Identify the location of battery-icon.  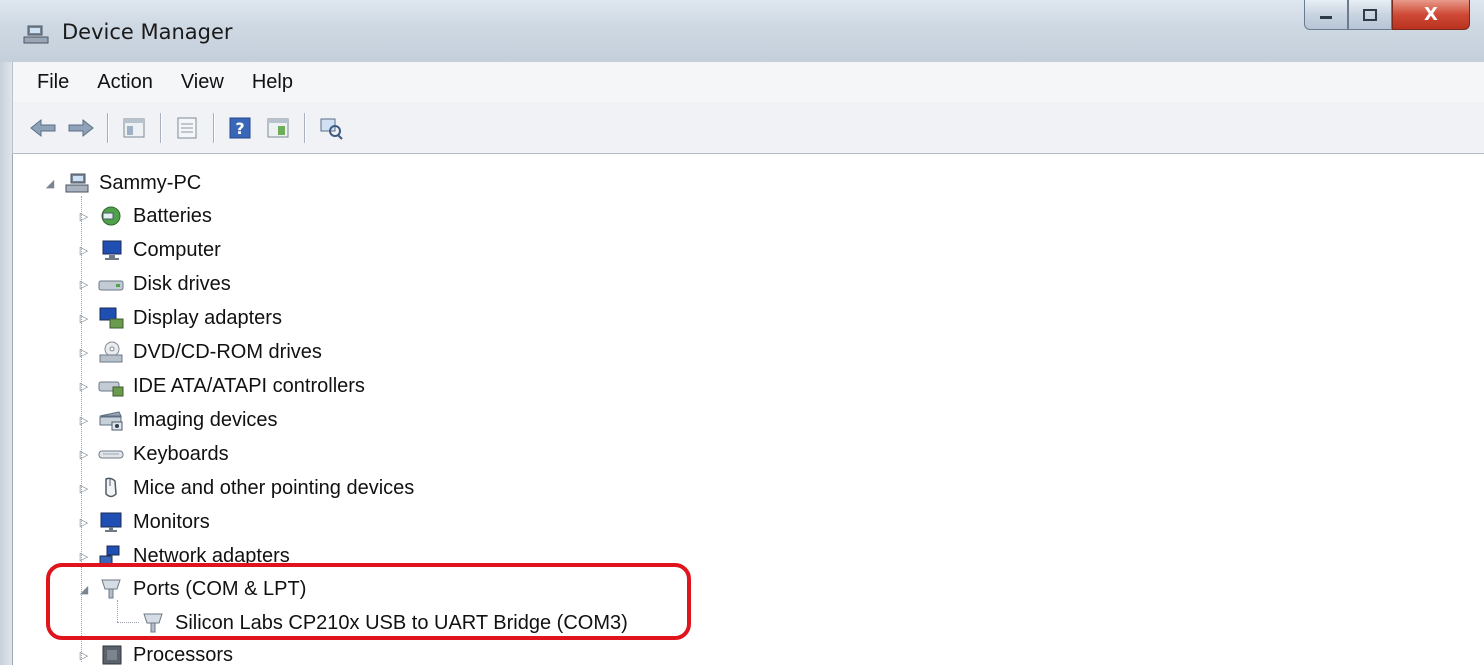
(111, 216).